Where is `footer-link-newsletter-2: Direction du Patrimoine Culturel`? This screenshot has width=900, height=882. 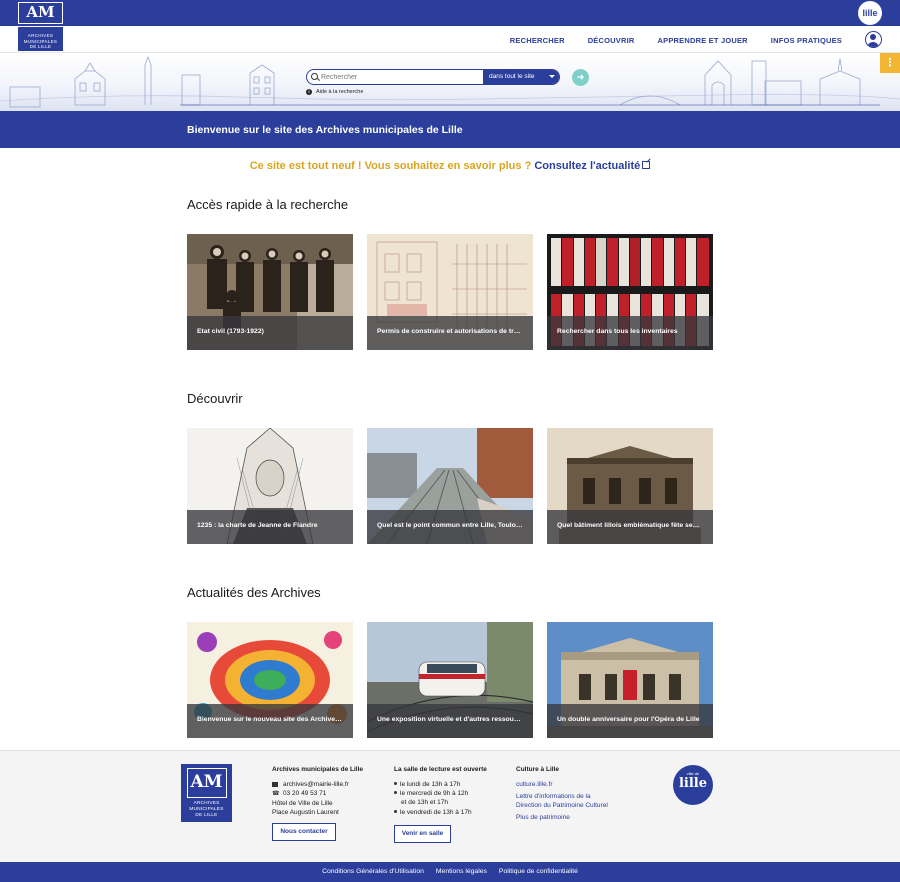 footer-link-newsletter-2: Direction du Patrimoine Culturel is located at coordinates (562, 805).